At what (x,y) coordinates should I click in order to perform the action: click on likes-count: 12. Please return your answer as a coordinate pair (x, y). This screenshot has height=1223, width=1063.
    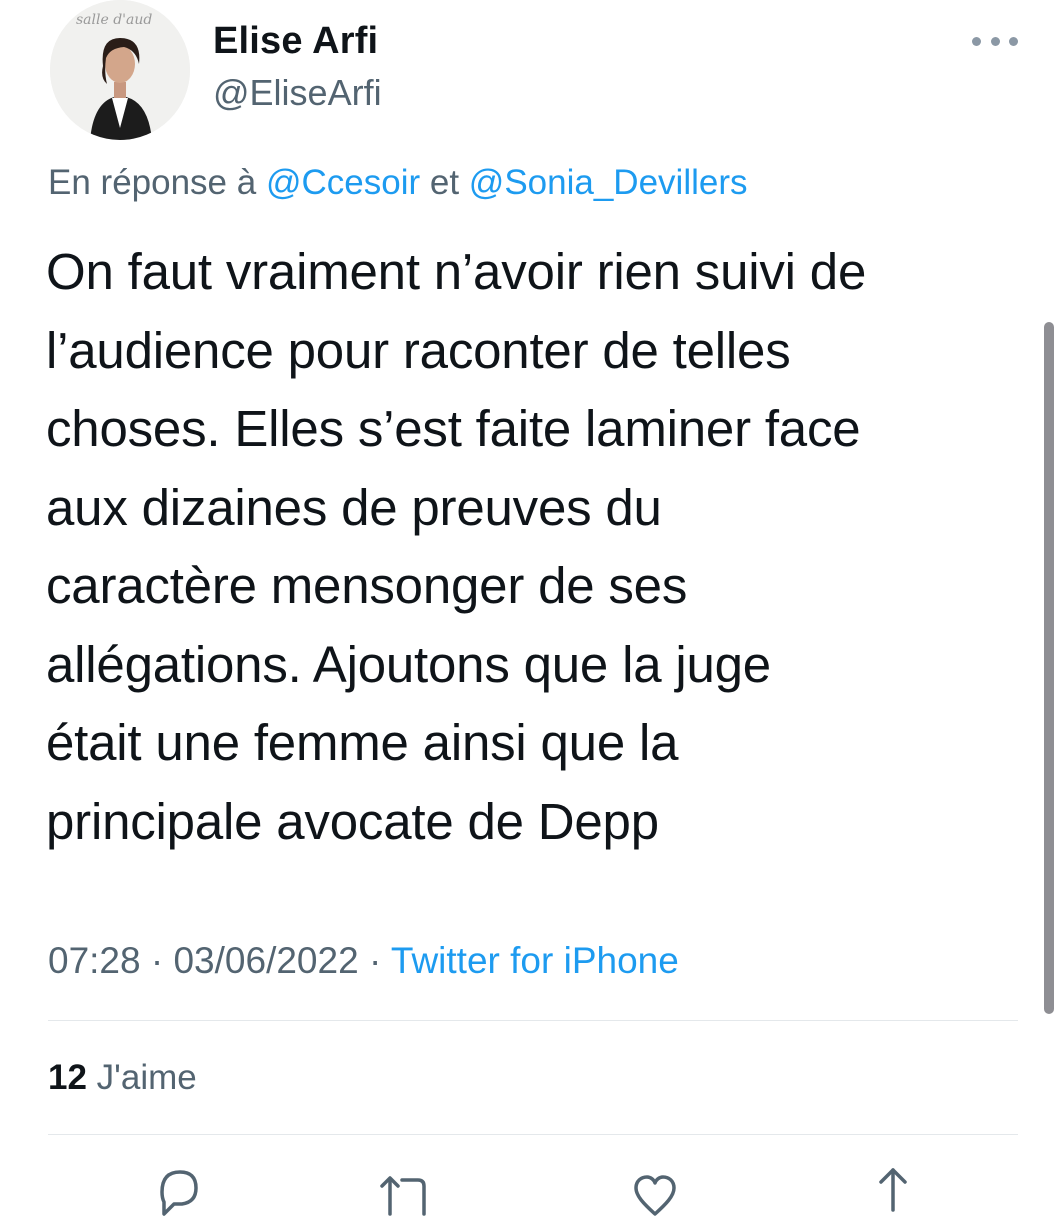
    Looking at the image, I should click on (67, 1077).